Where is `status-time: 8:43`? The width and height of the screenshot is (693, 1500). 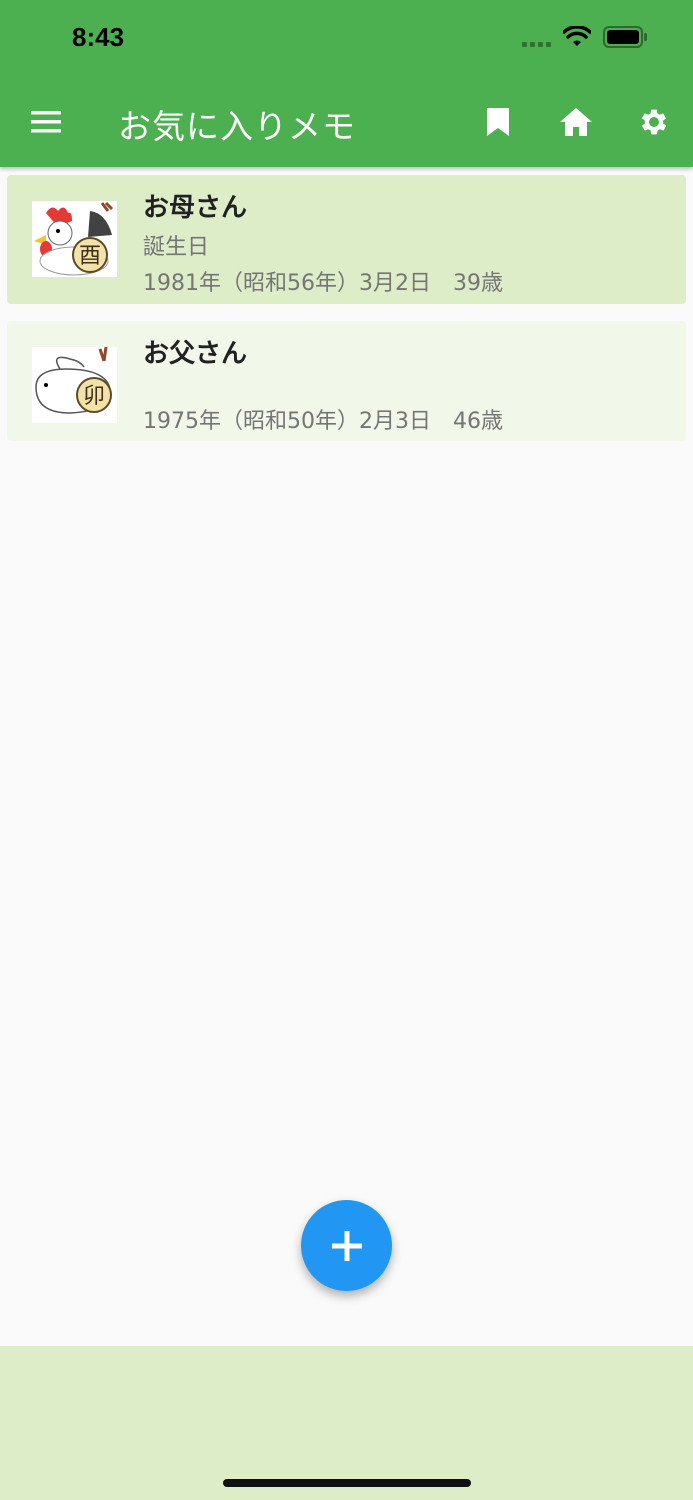 status-time: 8:43 is located at coordinates (98, 37).